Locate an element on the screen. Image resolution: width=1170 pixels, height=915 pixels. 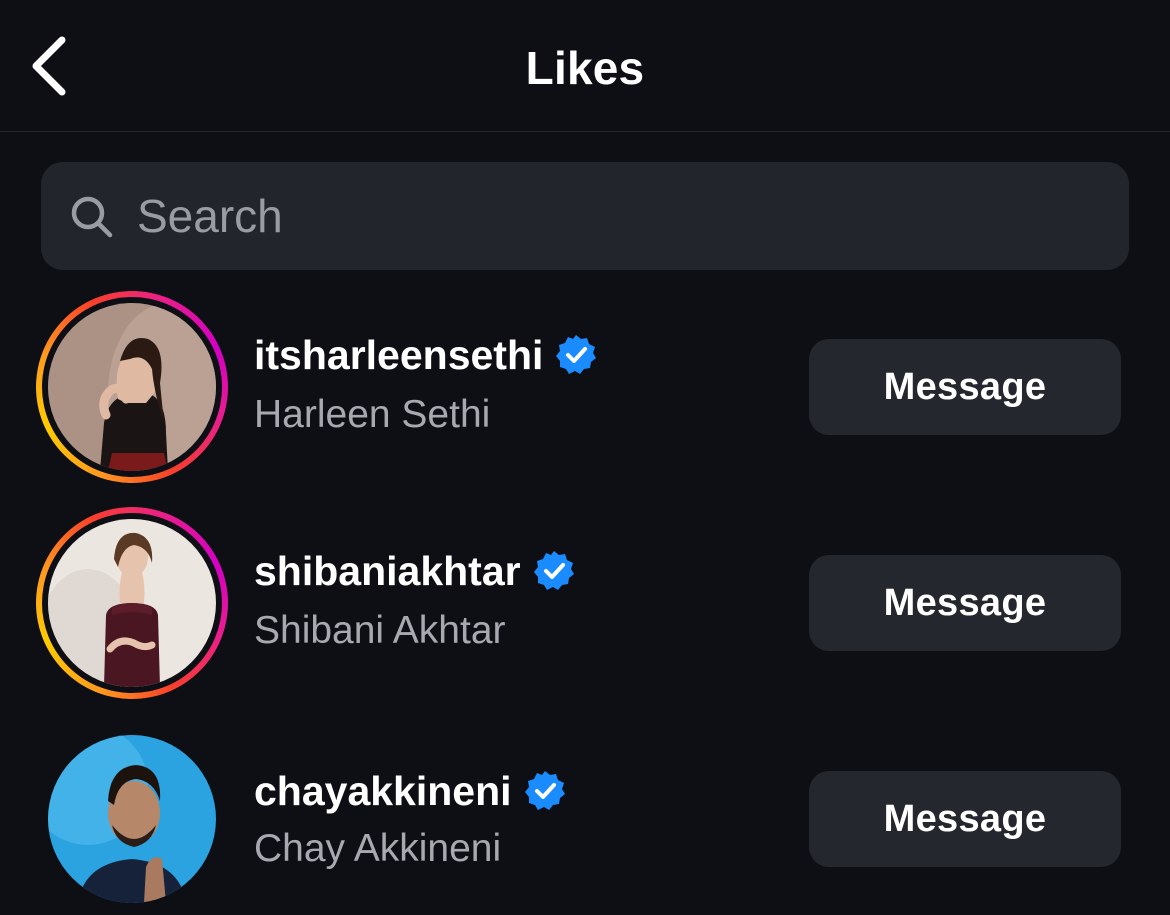
username-line: shibaniakhtar is located at coordinates (414, 571).